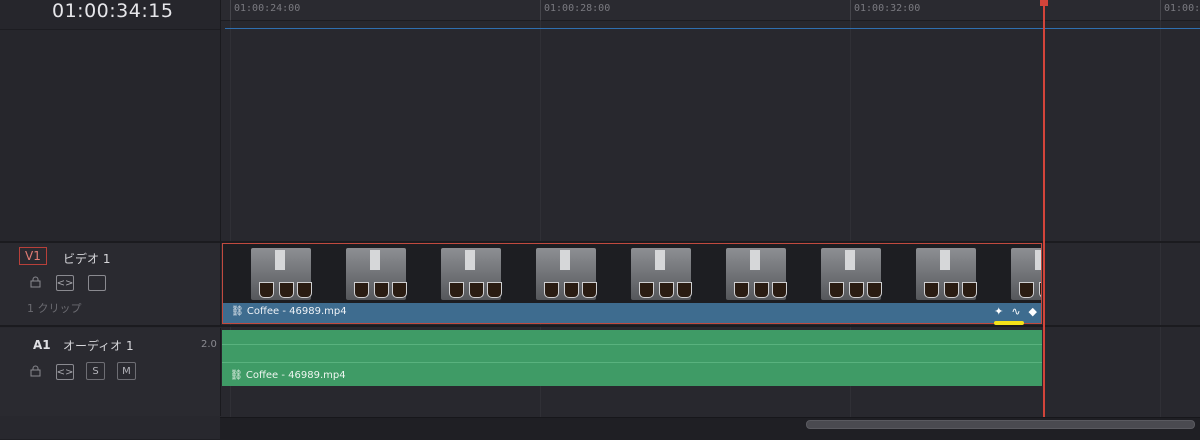  What do you see at coordinates (126, 371) in the screenshot?
I see `mute-button: M` at bounding box center [126, 371].